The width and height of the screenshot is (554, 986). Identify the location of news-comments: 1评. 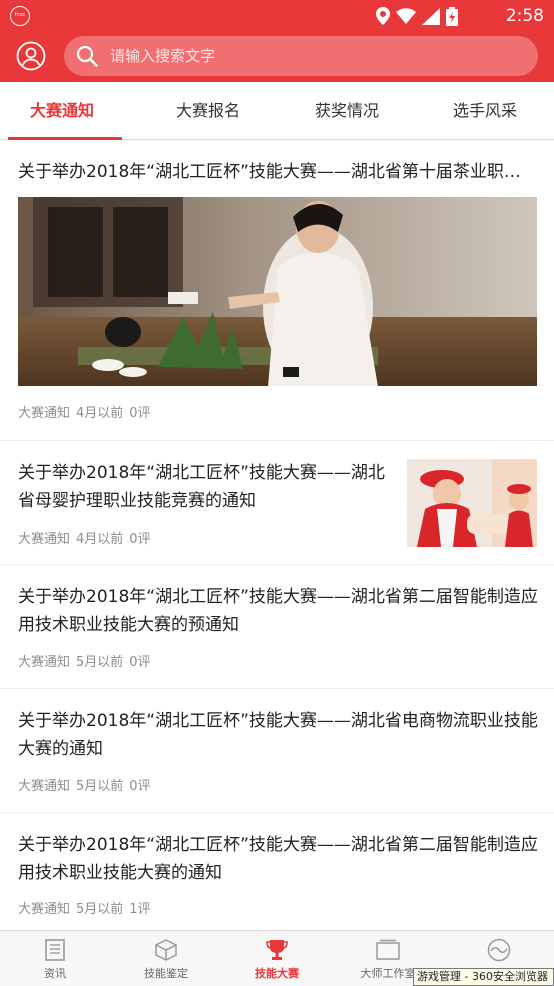
(140, 909).